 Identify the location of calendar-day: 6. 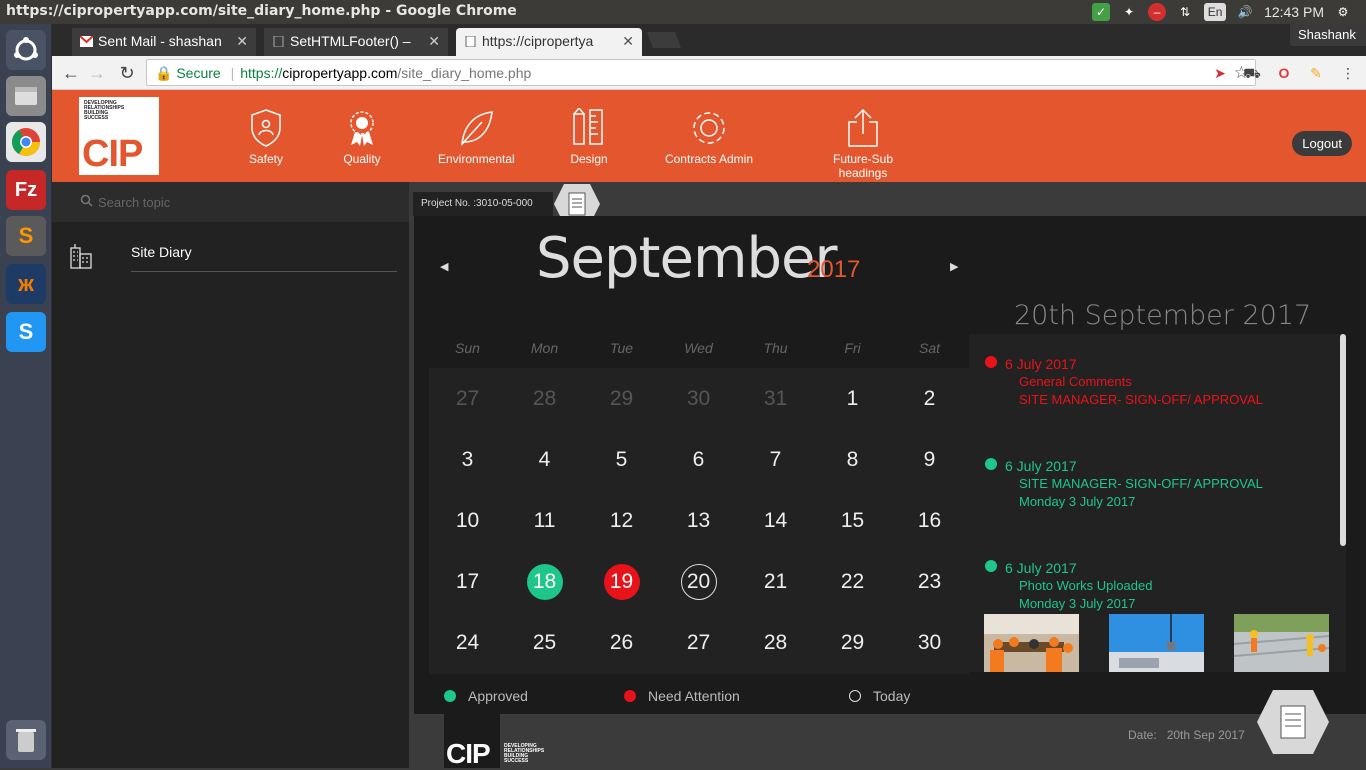
(698, 459).